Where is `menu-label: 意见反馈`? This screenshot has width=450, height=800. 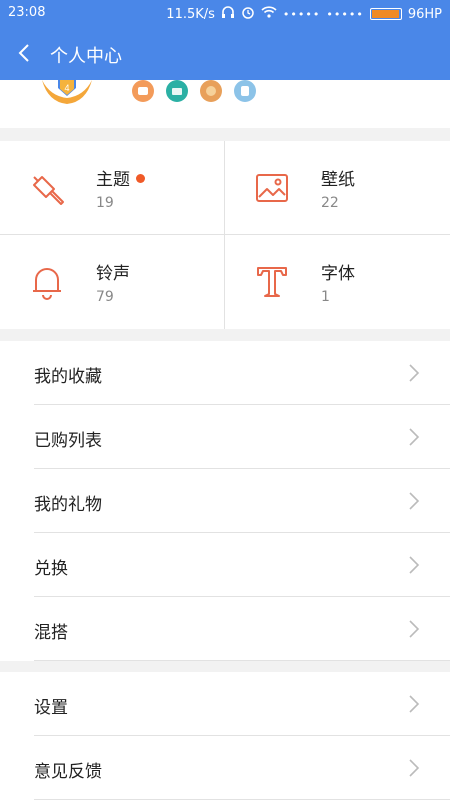
menu-label: 意见反馈 is located at coordinates (68, 772).